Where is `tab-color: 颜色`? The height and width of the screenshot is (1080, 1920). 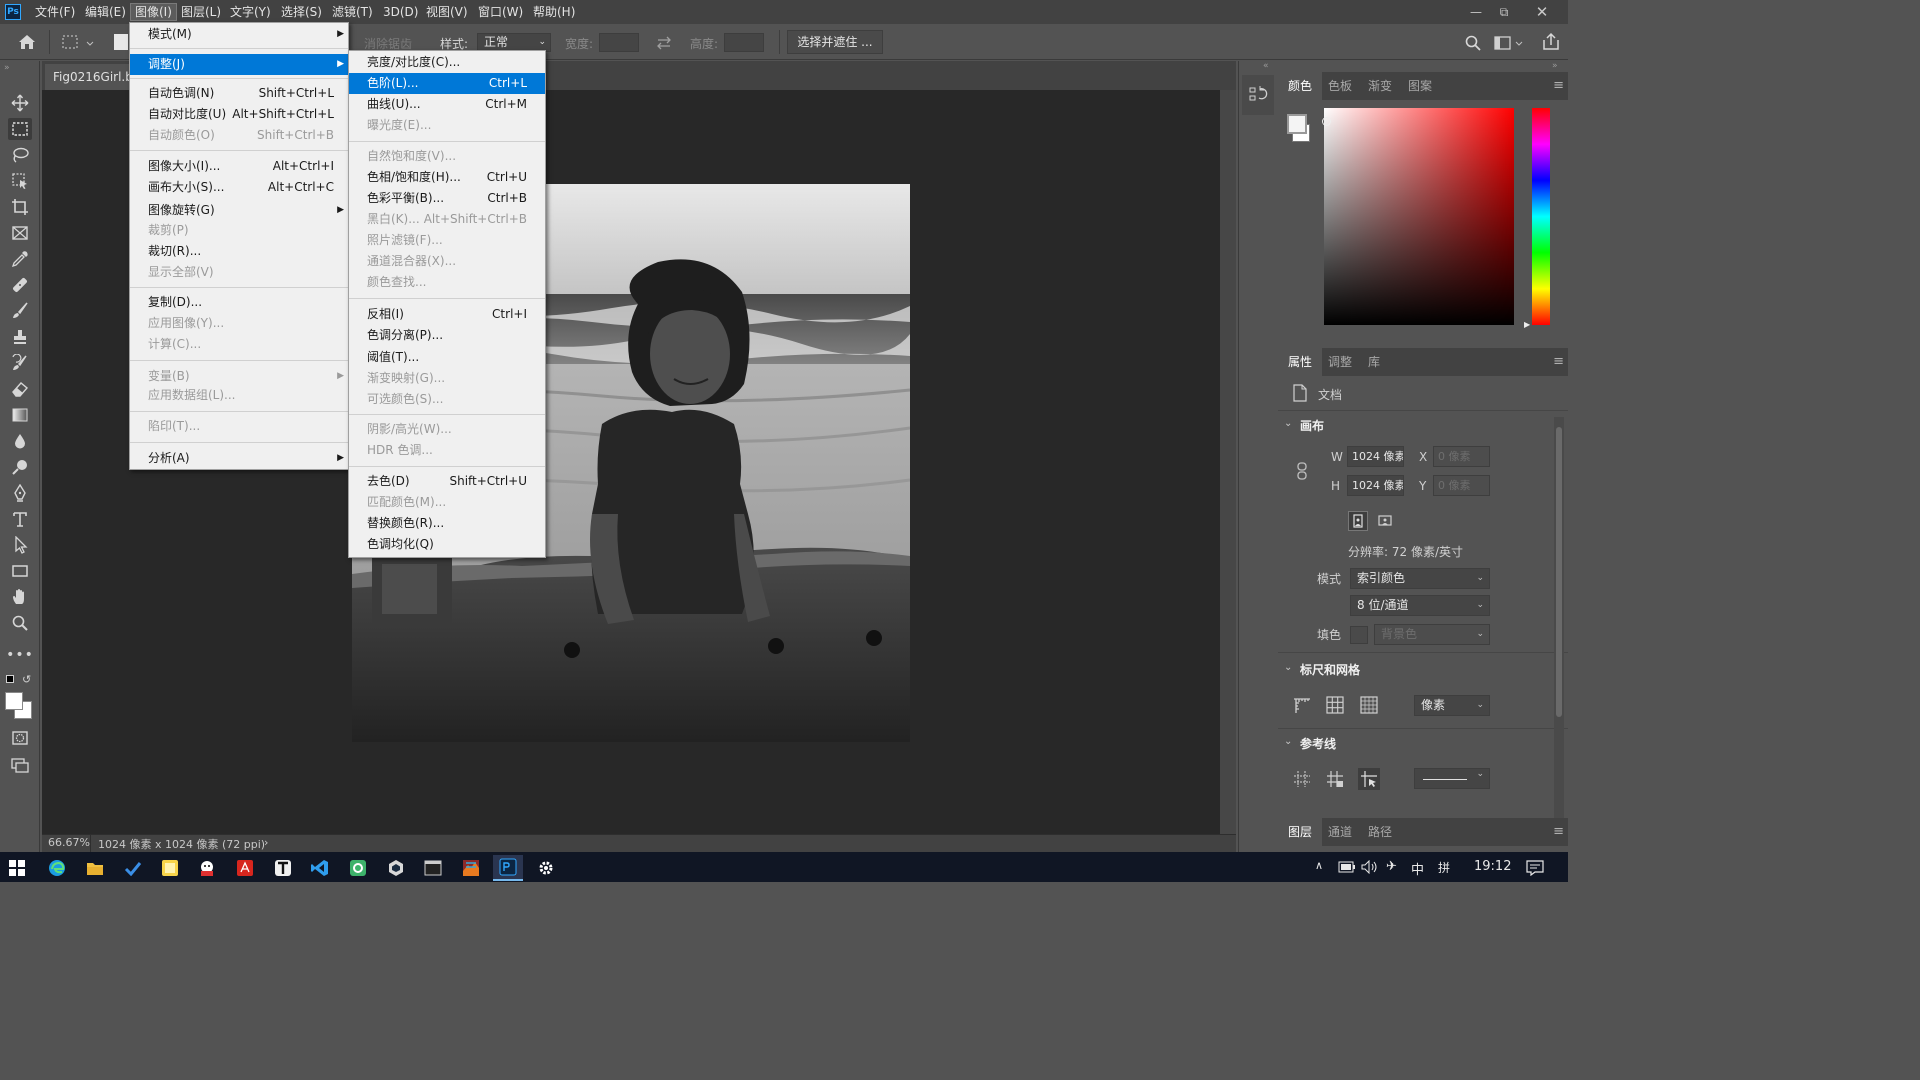
tab-color: 颜色 is located at coordinates (1300, 86).